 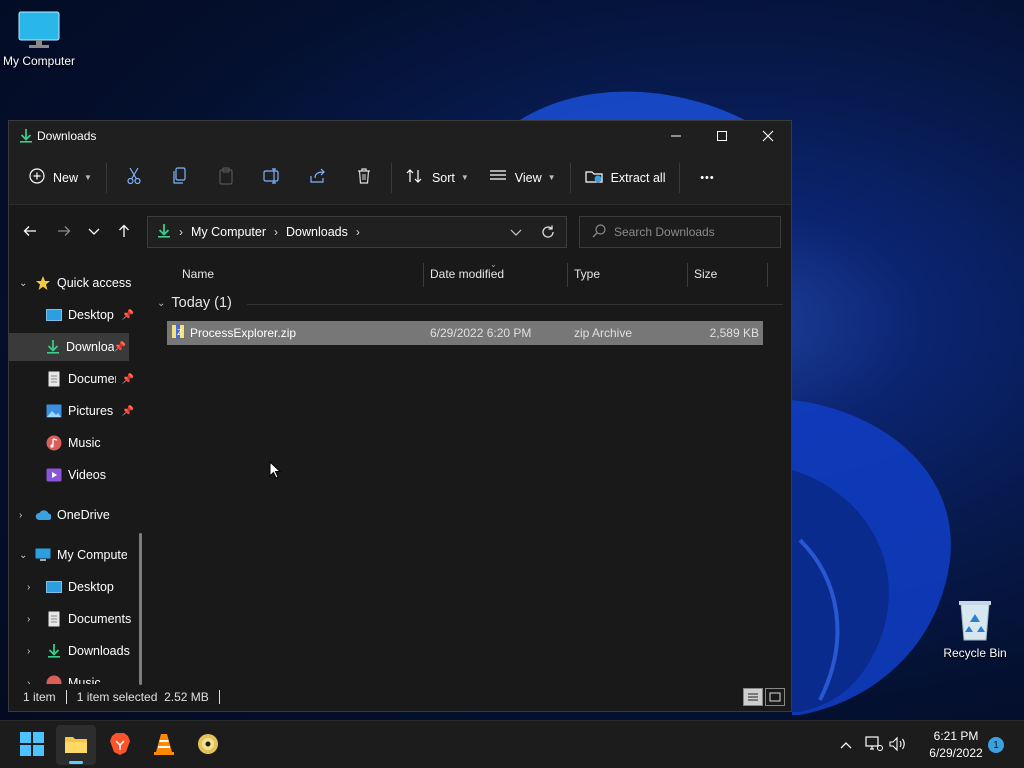 What do you see at coordinates (76, 762) in the screenshot?
I see `active-app-indicator` at bounding box center [76, 762].